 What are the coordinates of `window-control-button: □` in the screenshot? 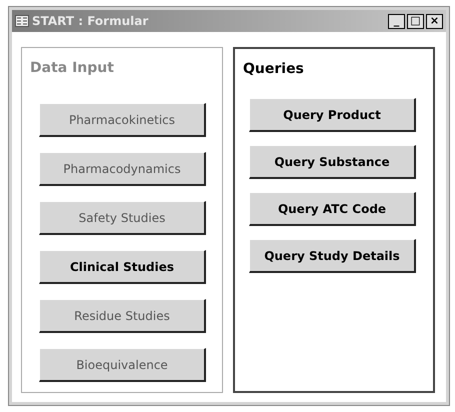 It's located at (415, 21).